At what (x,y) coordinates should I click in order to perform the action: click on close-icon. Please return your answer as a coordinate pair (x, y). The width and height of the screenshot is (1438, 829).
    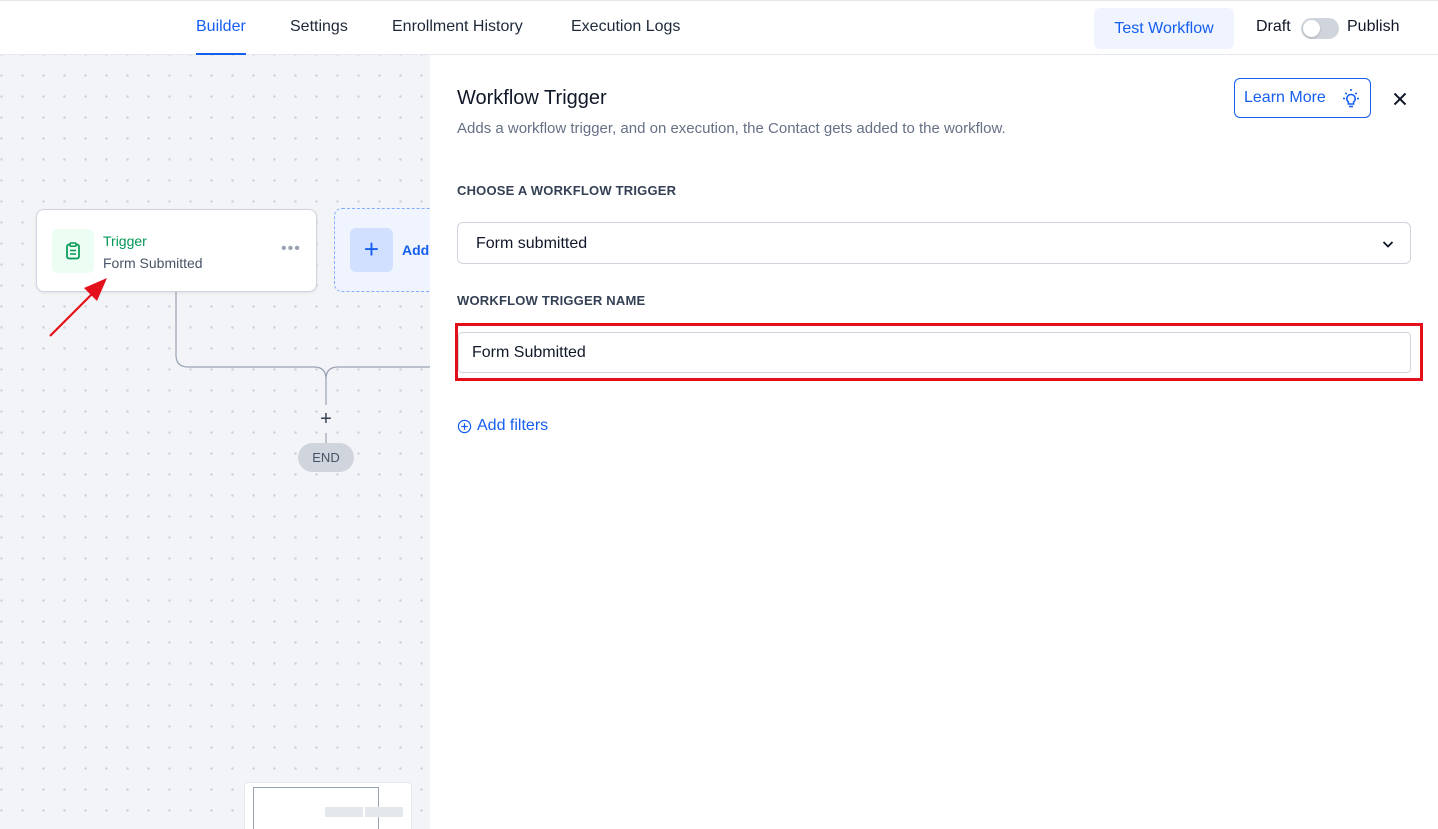
    Looking at the image, I should click on (1400, 99).